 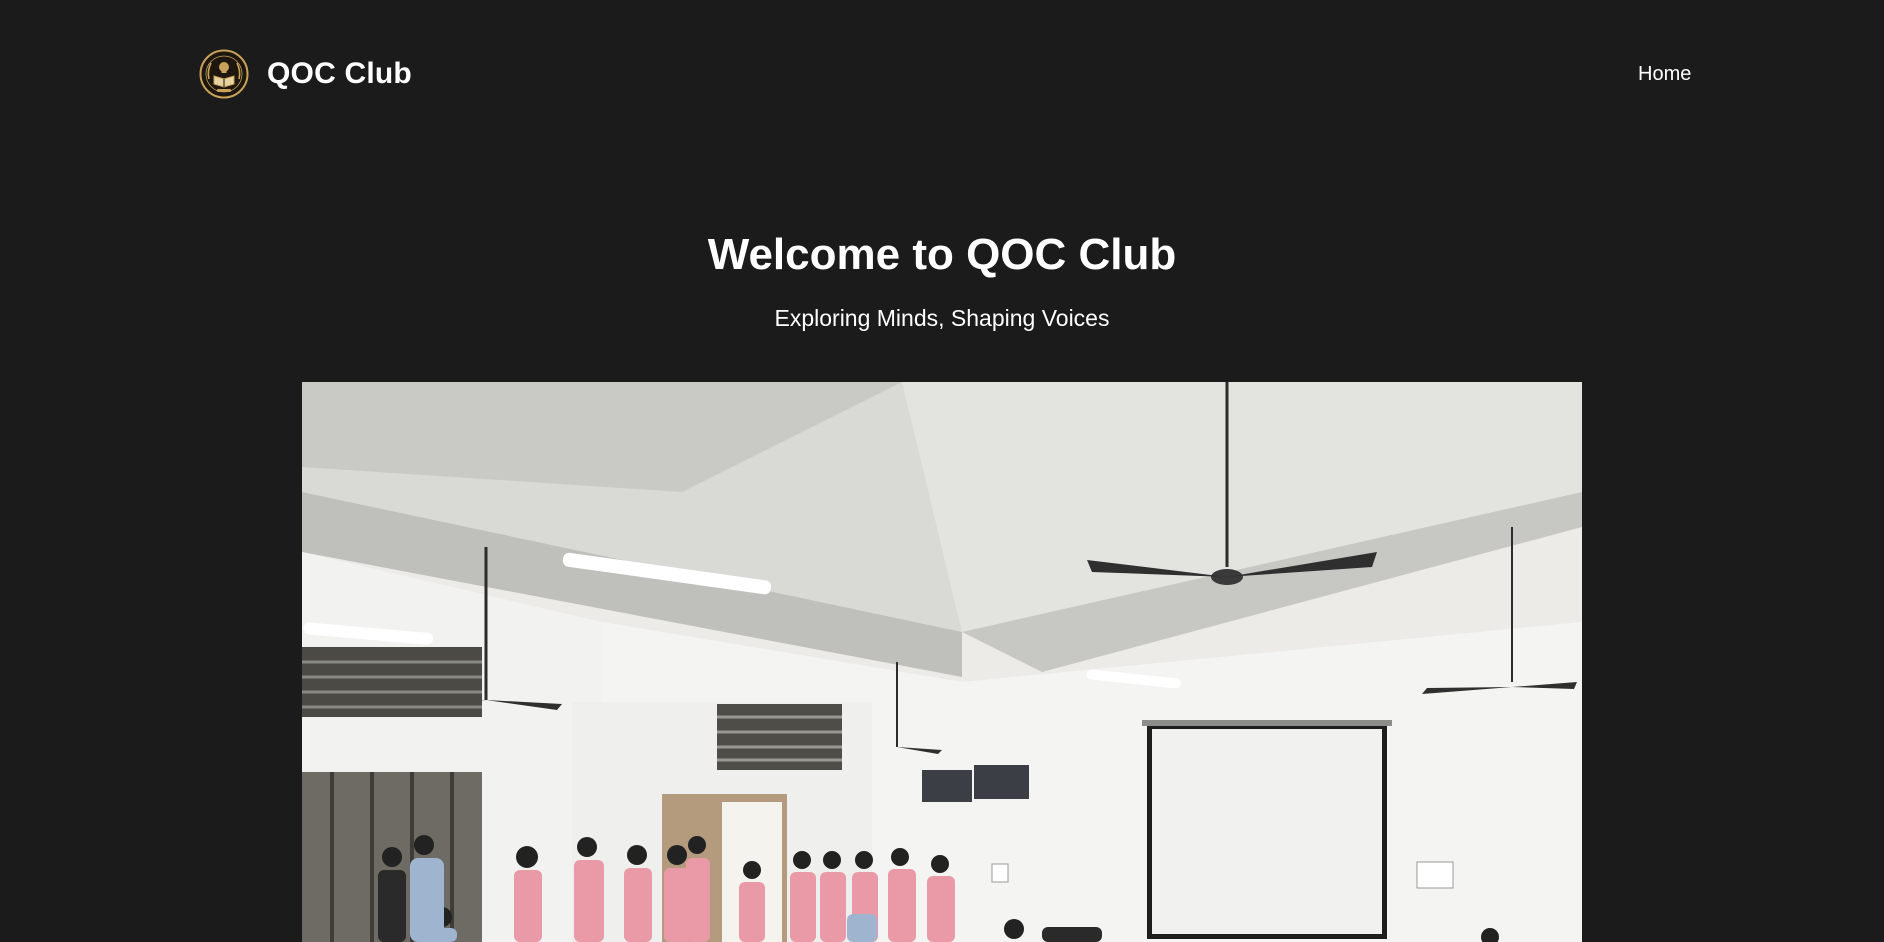 I want to click on nav-link-home: Home, so click(x=1664, y=74).